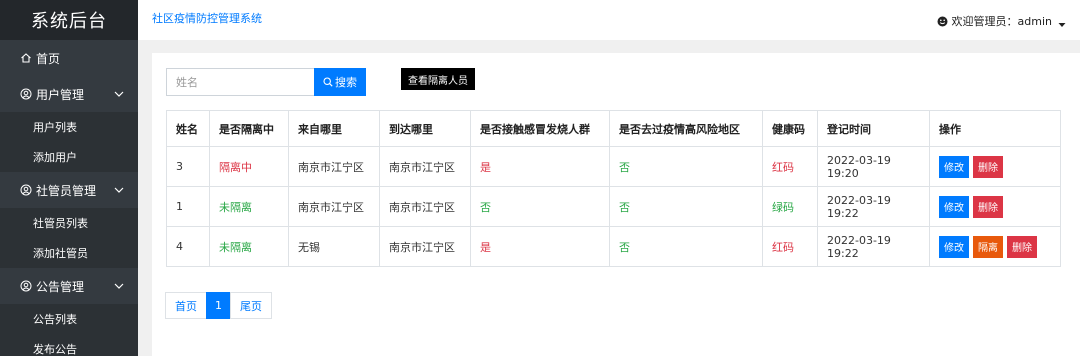 The height and width of the screenshot is (356, 1080). What do you see at coordinates (873, 128) in the screenshot?
I see `col-header-time: 登记时间` at bounding box center [873, 128].